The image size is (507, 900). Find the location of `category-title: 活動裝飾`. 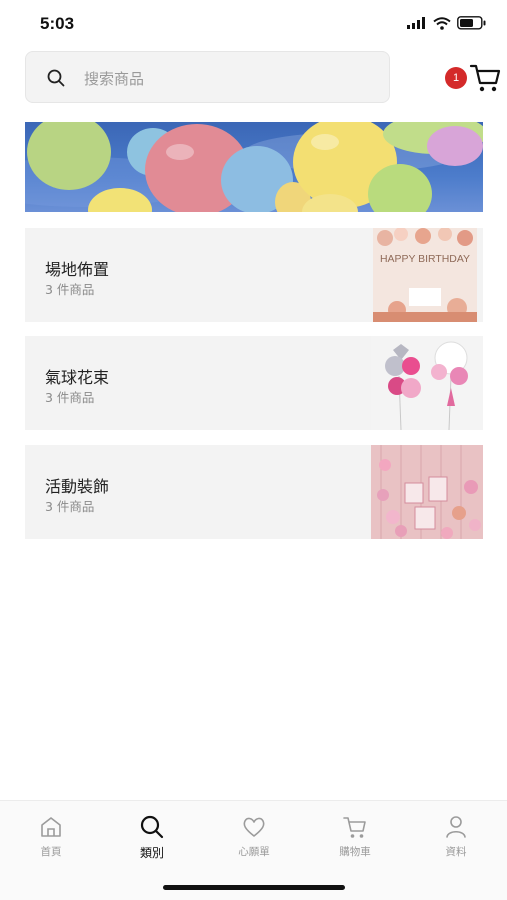

category-title: 活動裝飾 is located at coordinates (77, 486).